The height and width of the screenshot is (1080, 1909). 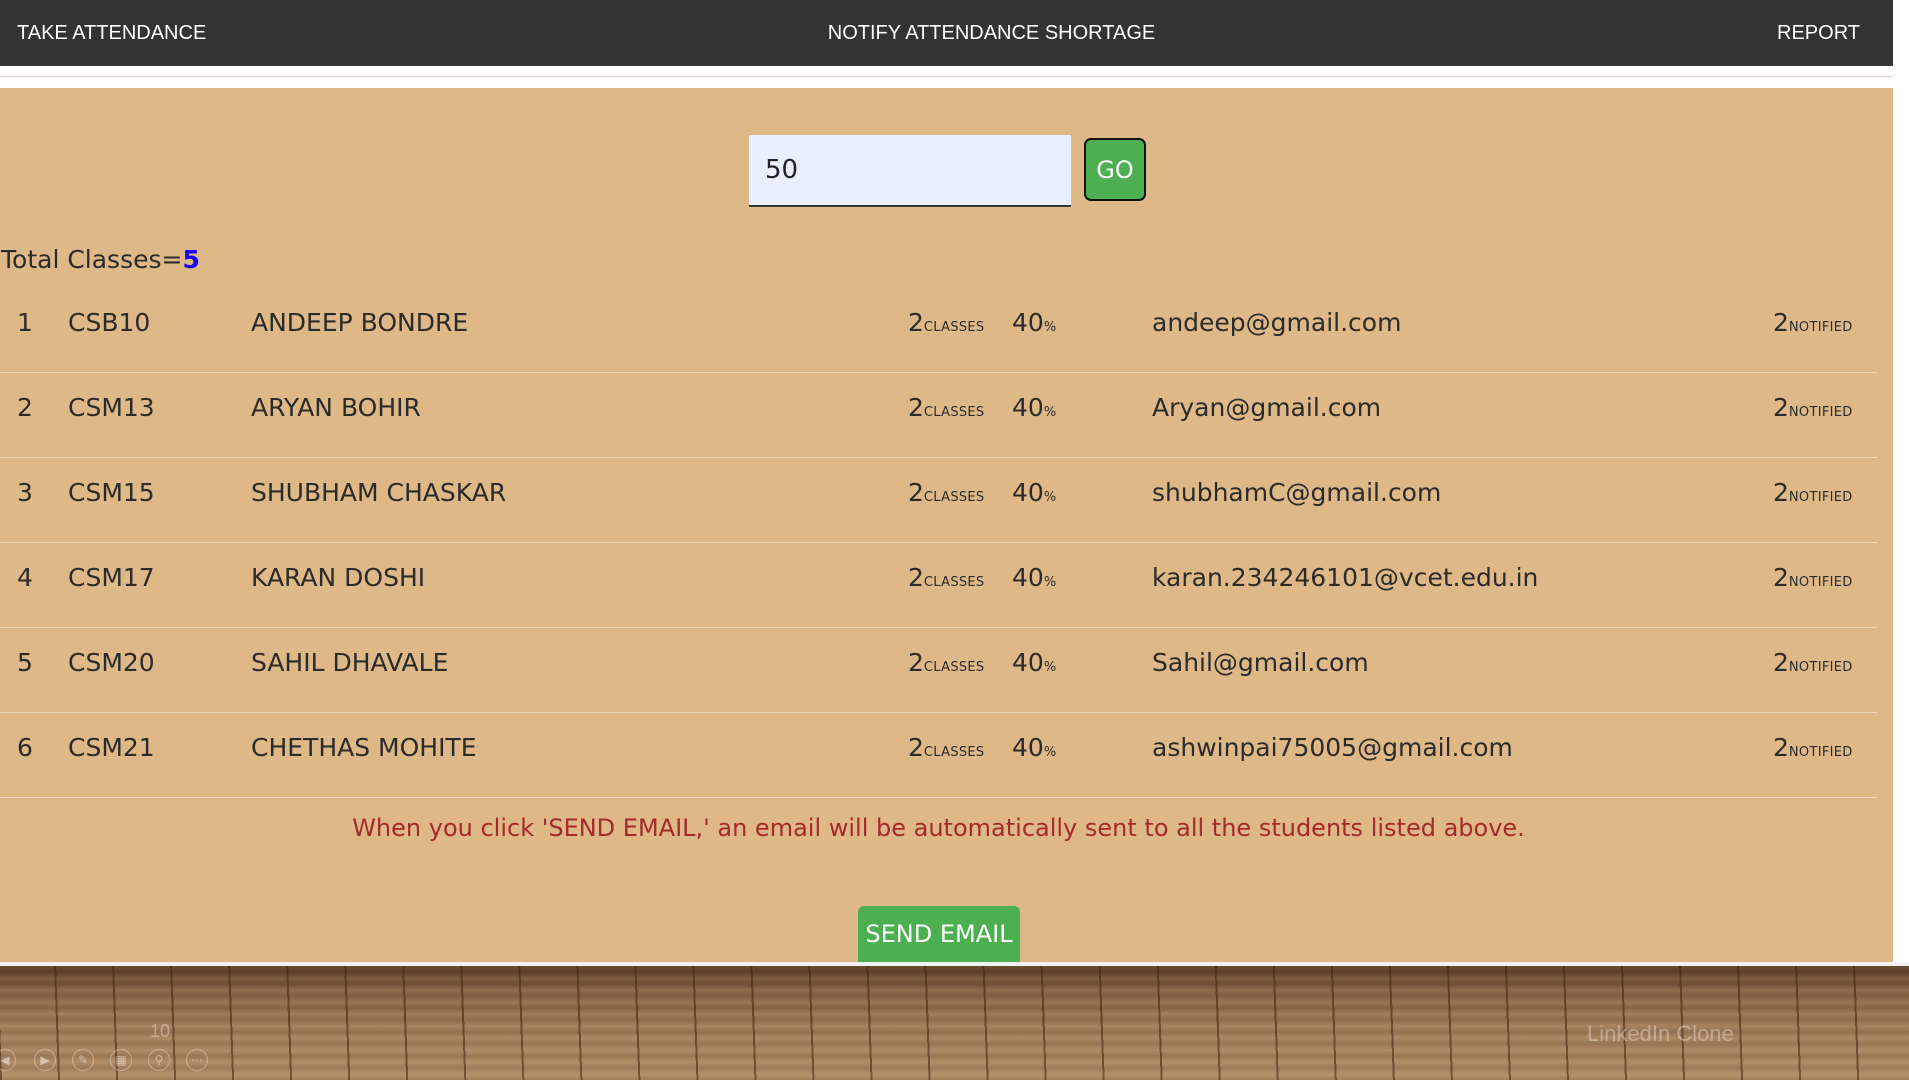 I want to click on student-email: andeep@gmail.com, so click(x=1277, y=322).